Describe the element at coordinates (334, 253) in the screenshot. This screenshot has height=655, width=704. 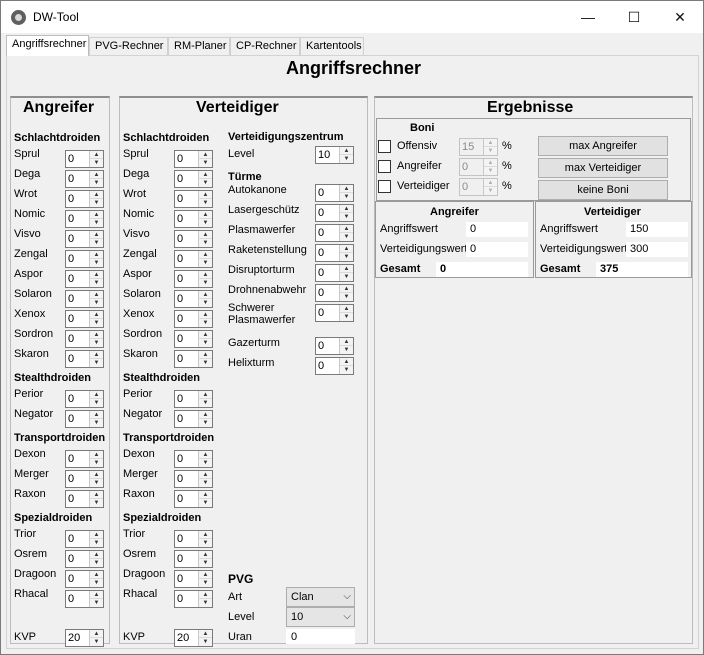
I see `turm-3-spinner: 0 ▲ ▼` at that location.